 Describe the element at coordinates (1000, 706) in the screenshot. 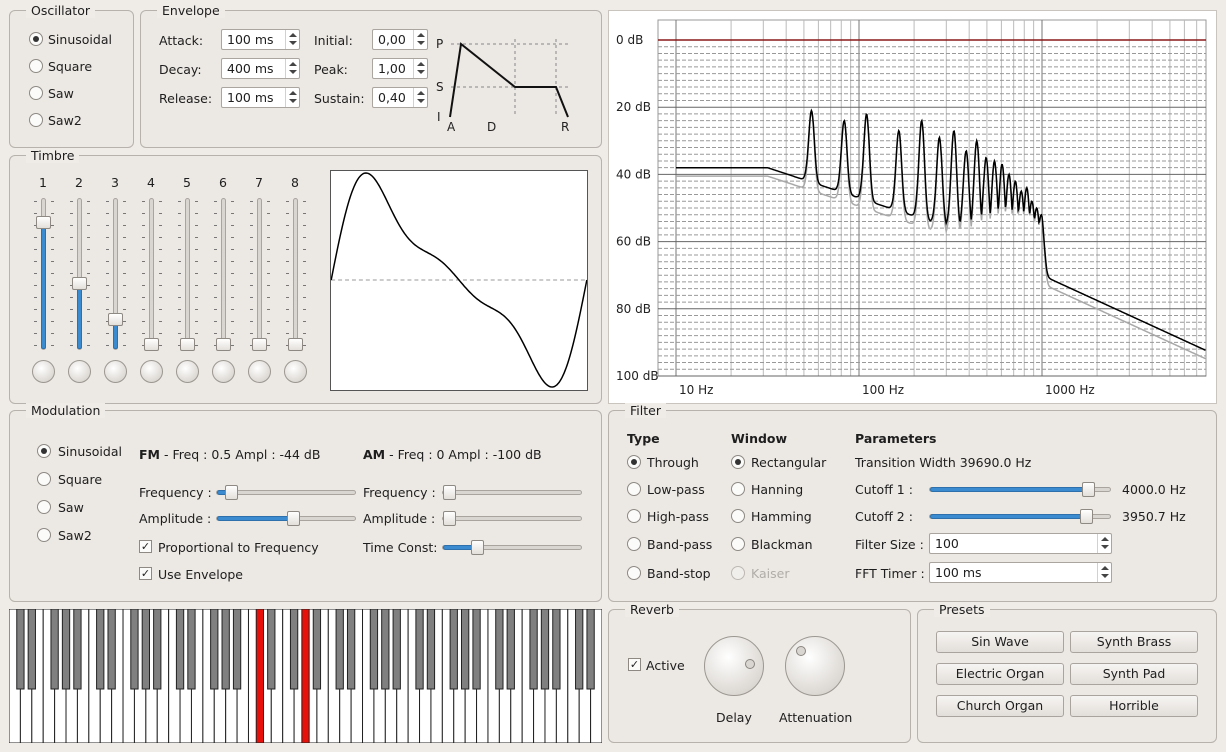

I see `preset-church-organ-button: Church Organ` at that location.